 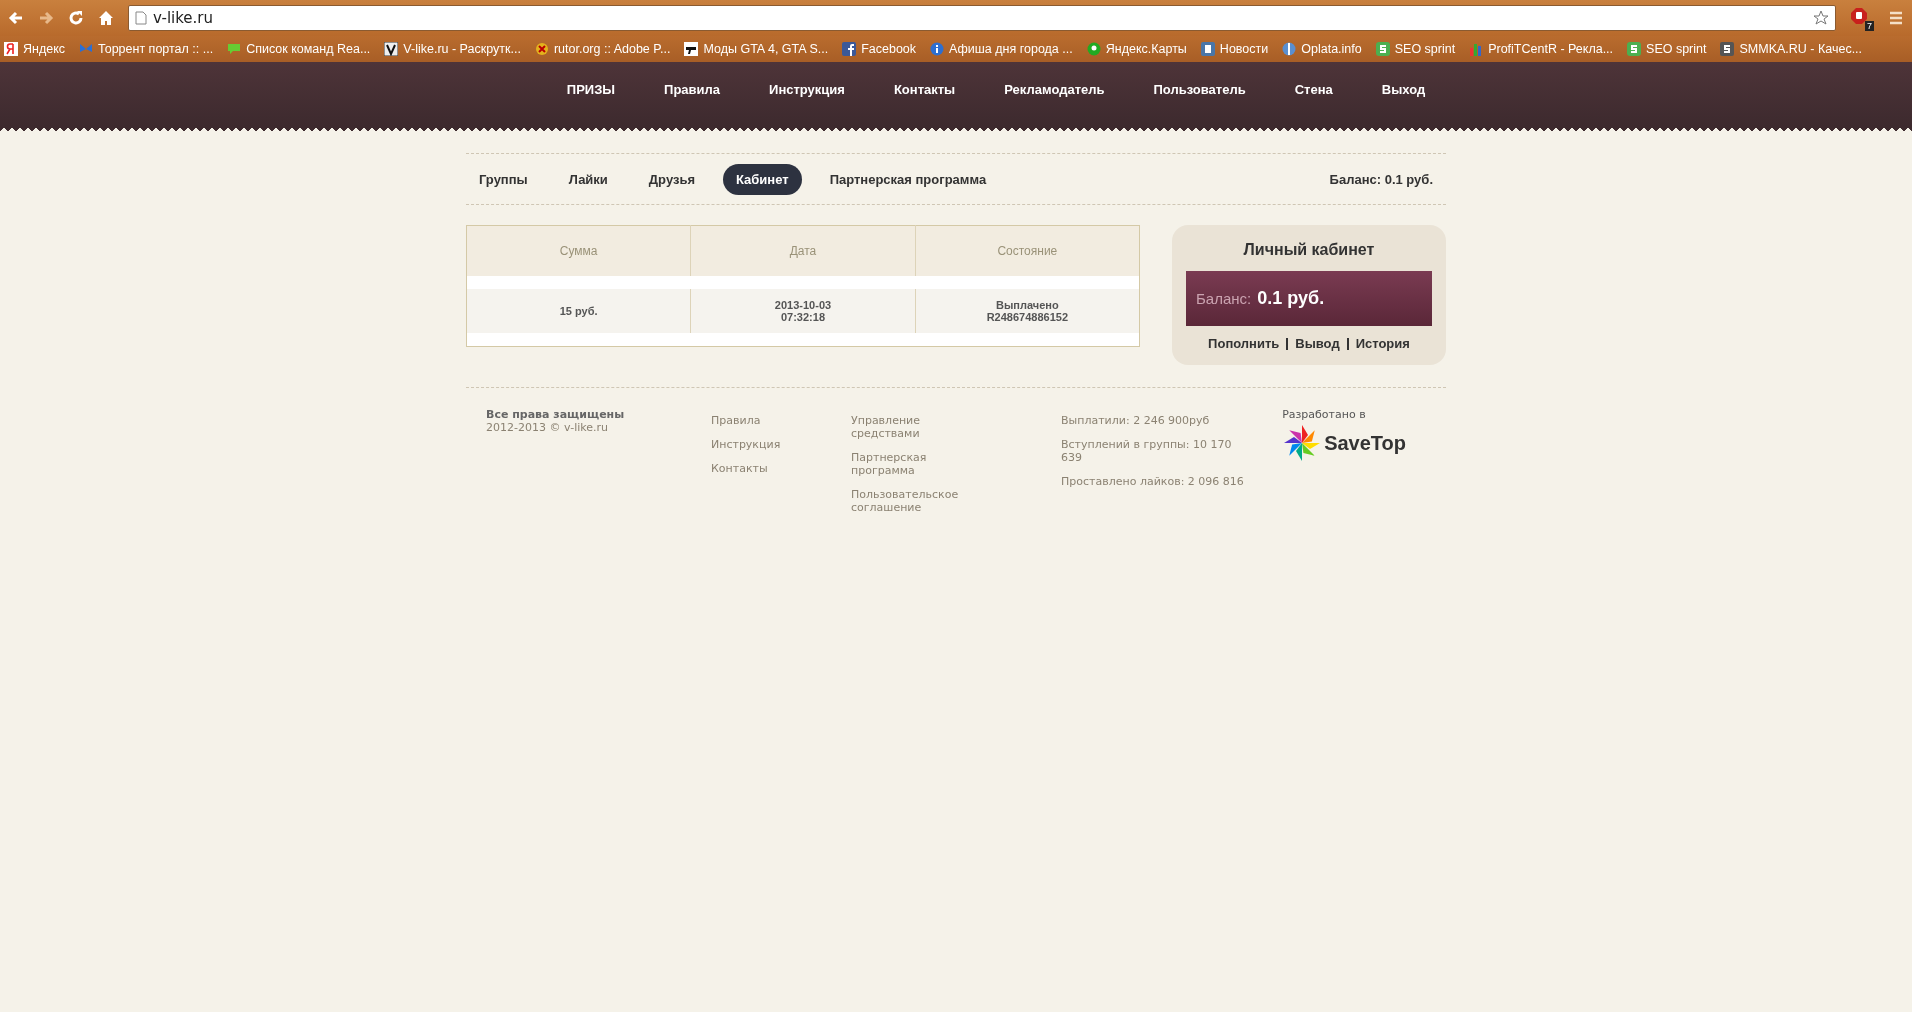 I want to click on tab: Партнерская программа, so click(x=908, y=179).